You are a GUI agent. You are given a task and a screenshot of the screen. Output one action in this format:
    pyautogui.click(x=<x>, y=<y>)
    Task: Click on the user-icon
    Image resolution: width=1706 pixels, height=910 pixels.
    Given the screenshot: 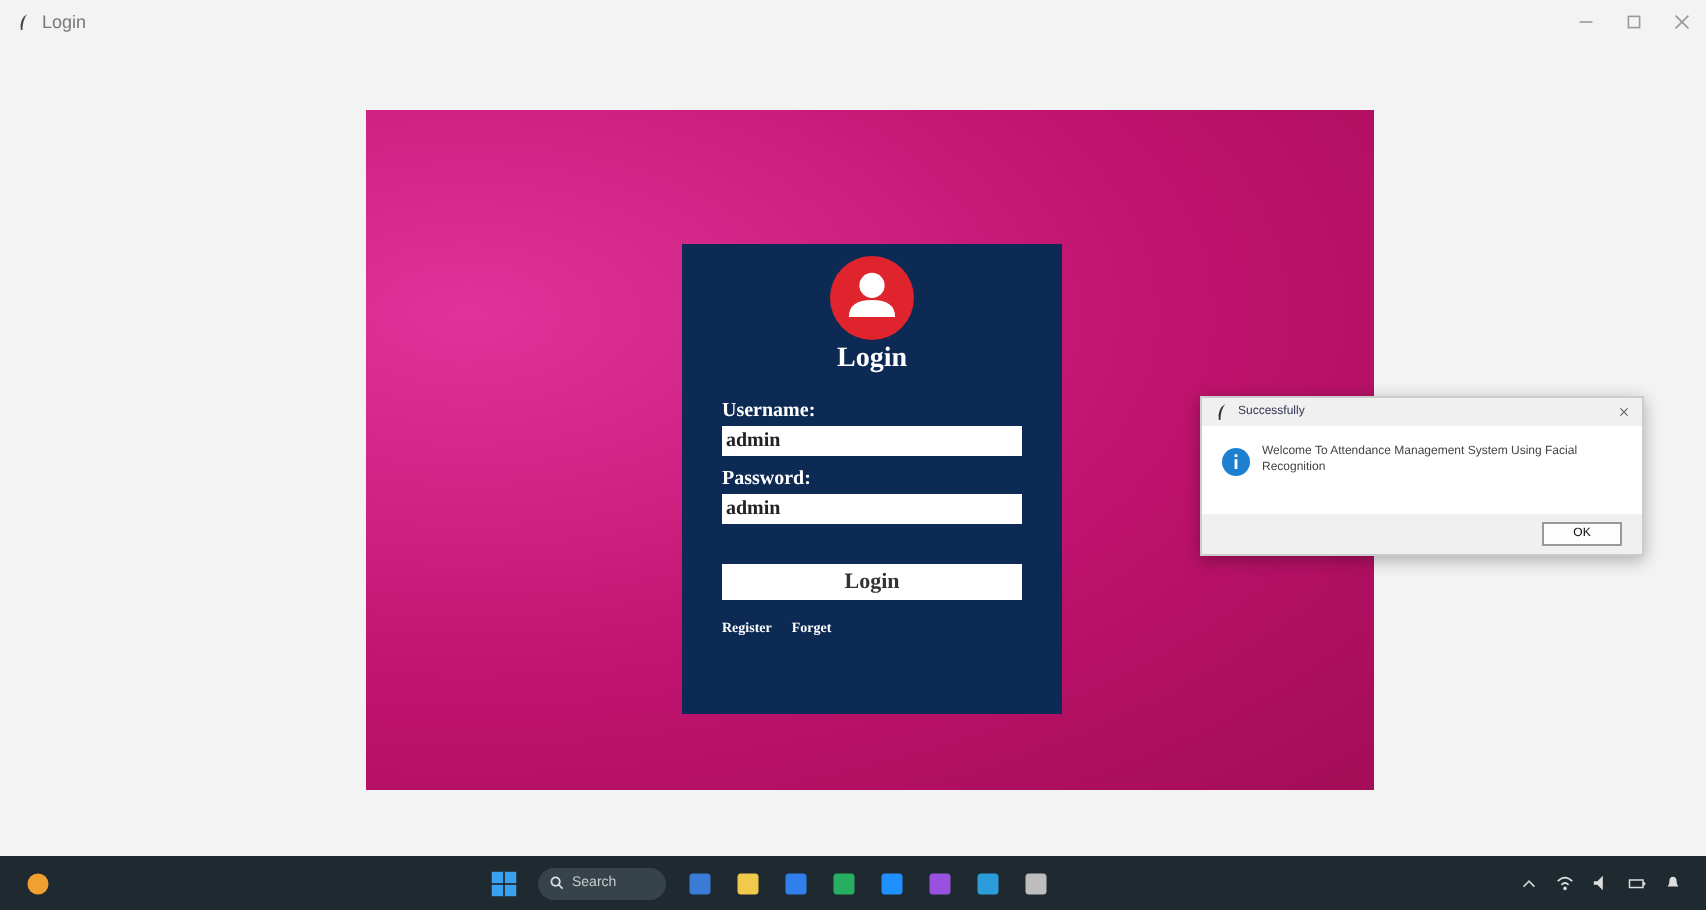 What is the action you would take?
    pyautogui.click(x=872, y=298)
    